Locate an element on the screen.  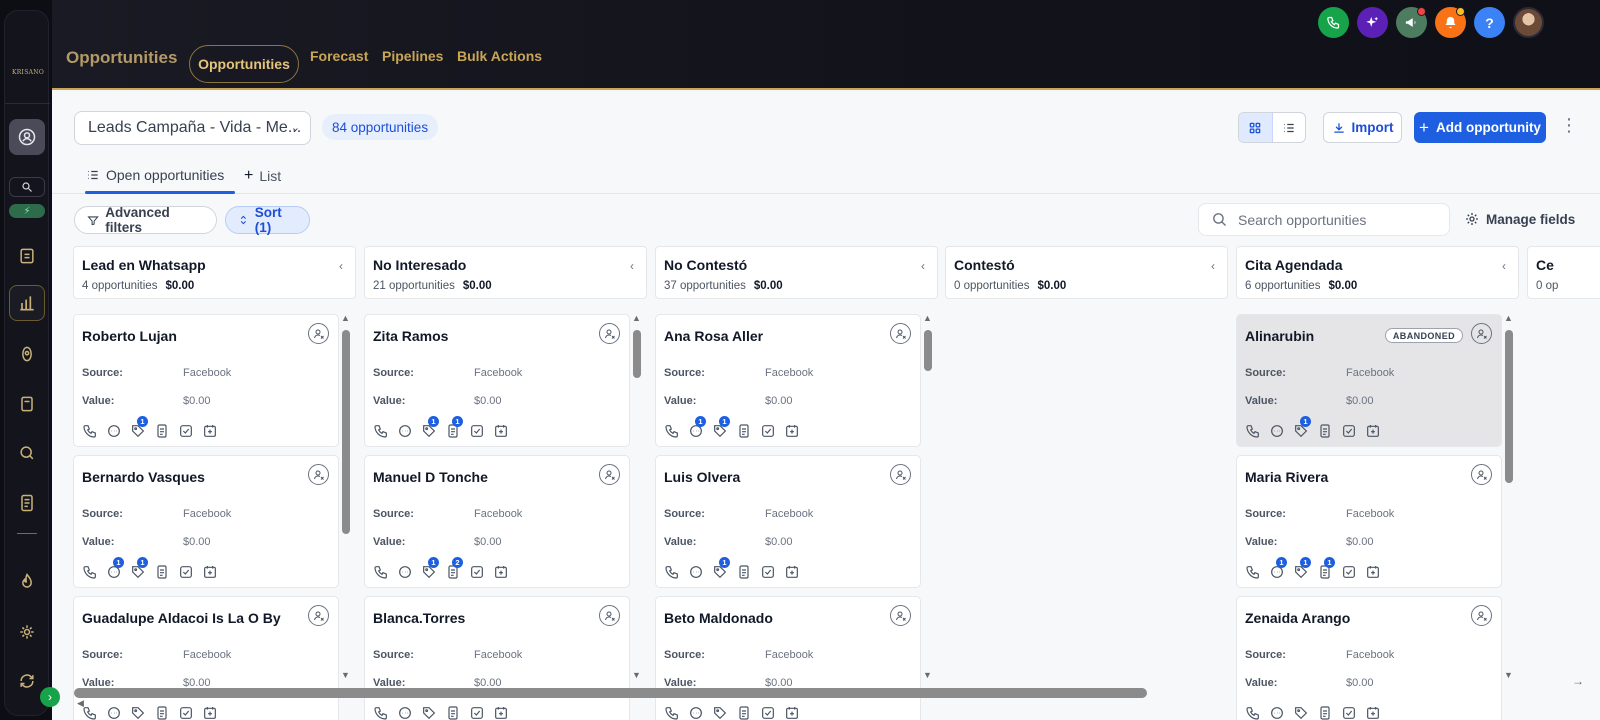
rail-nav-reports is located at coordinates (27, 503).